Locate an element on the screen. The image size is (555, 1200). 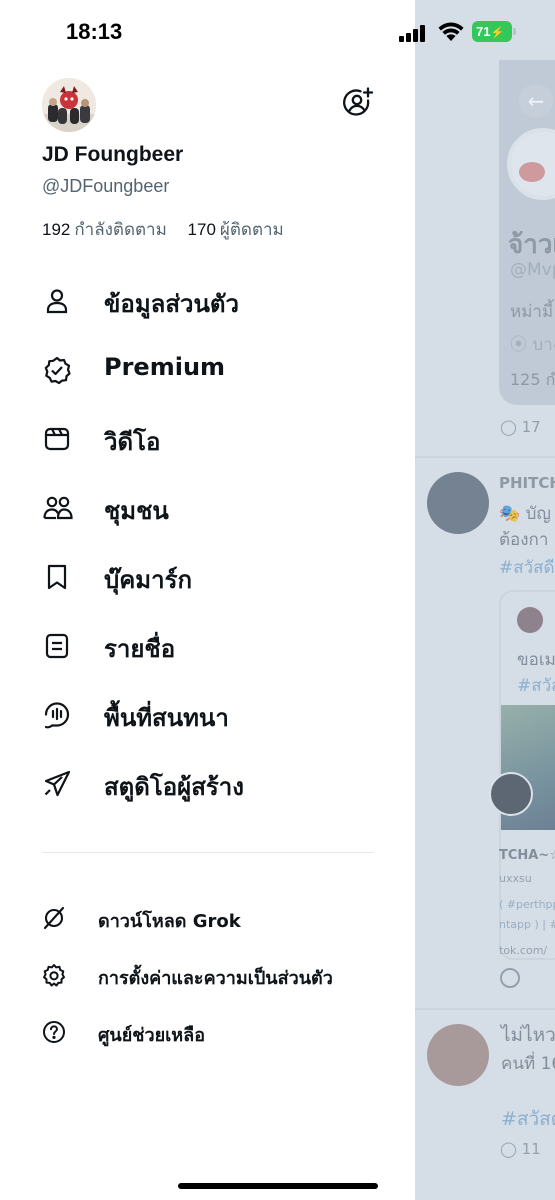
nav-label: บุ๊คมาร์ก is located at coordinates (148, 580).